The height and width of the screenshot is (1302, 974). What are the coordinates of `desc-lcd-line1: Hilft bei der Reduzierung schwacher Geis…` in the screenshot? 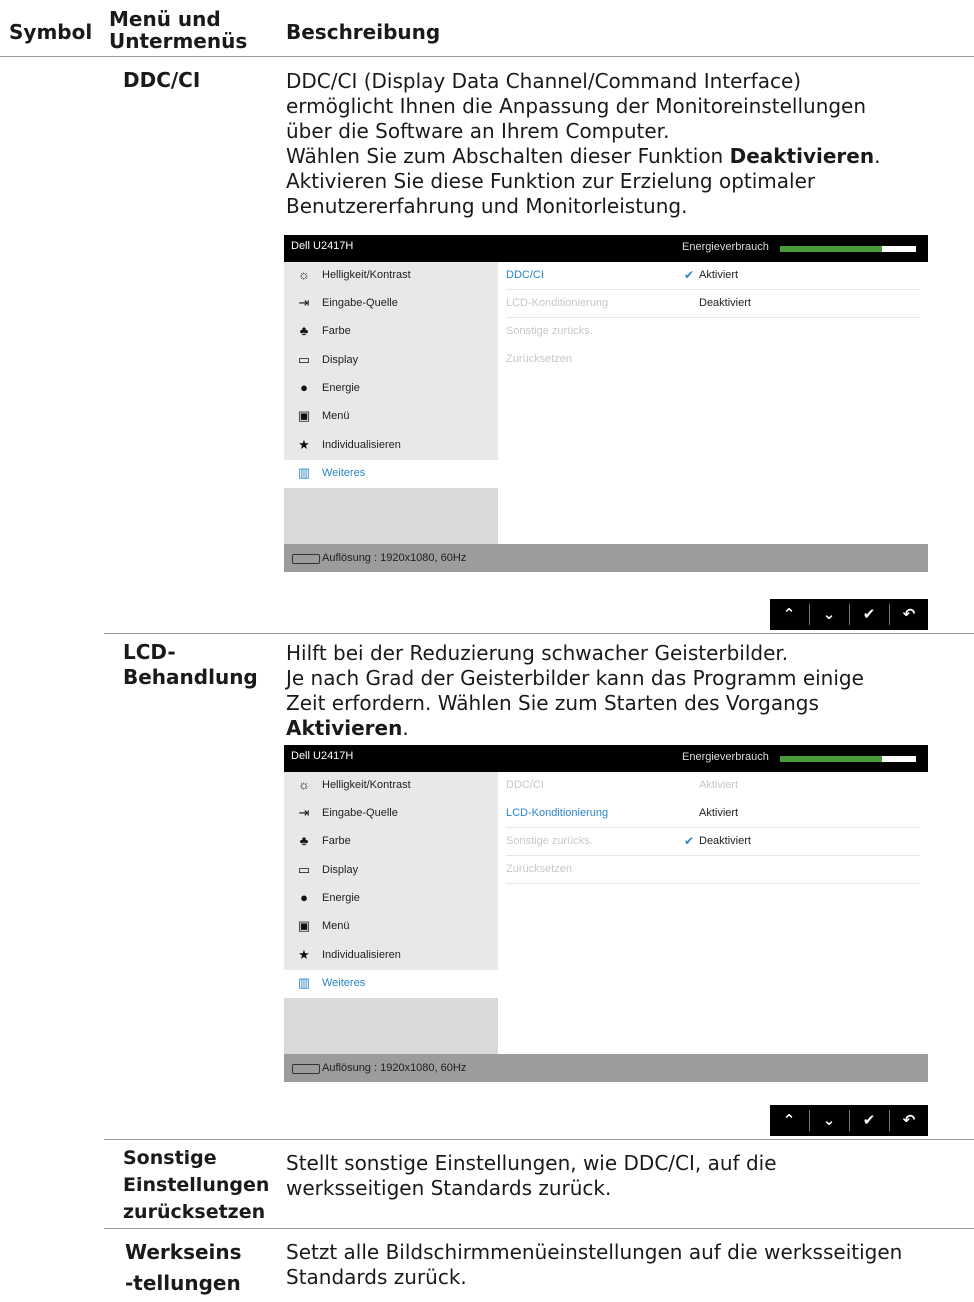 It's located at (537, 653).